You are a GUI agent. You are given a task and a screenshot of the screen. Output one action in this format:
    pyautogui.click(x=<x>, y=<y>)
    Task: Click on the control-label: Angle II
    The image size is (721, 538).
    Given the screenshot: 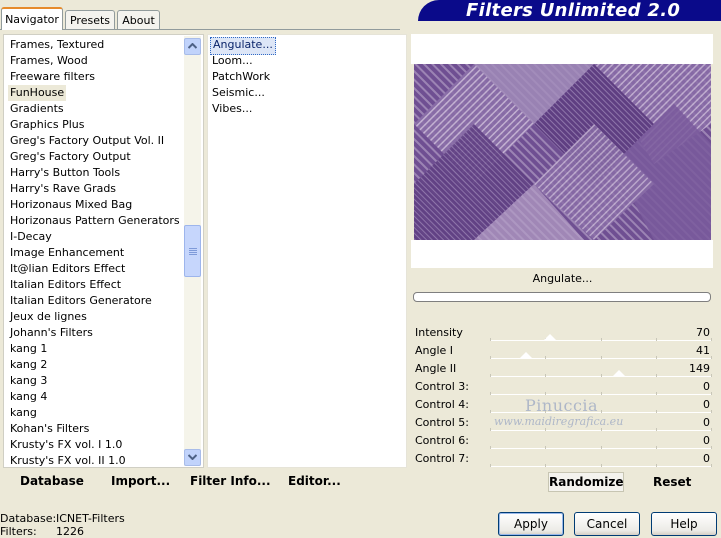 What is the action you would take?
    pyautogui.click(x=436, y=368)
    